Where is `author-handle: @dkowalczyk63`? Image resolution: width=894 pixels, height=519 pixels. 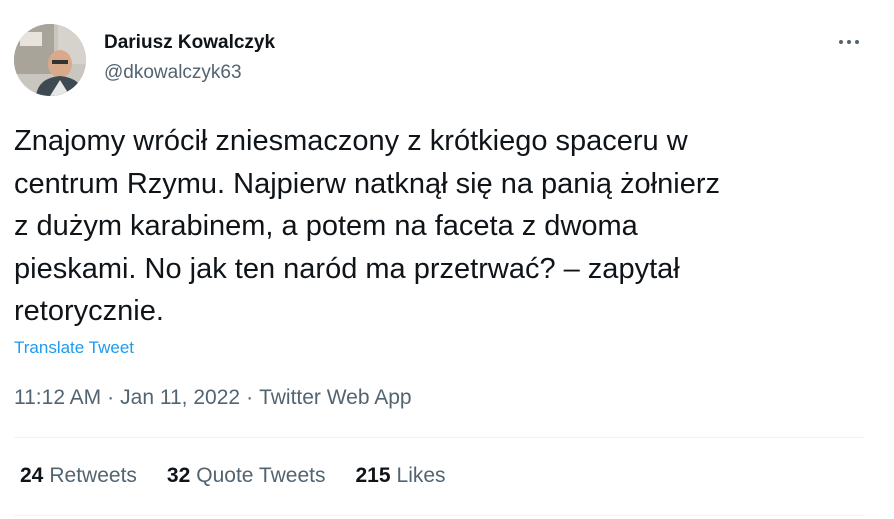
author-handle: @dkowalczyk63 is located at coordinates (173, 73).